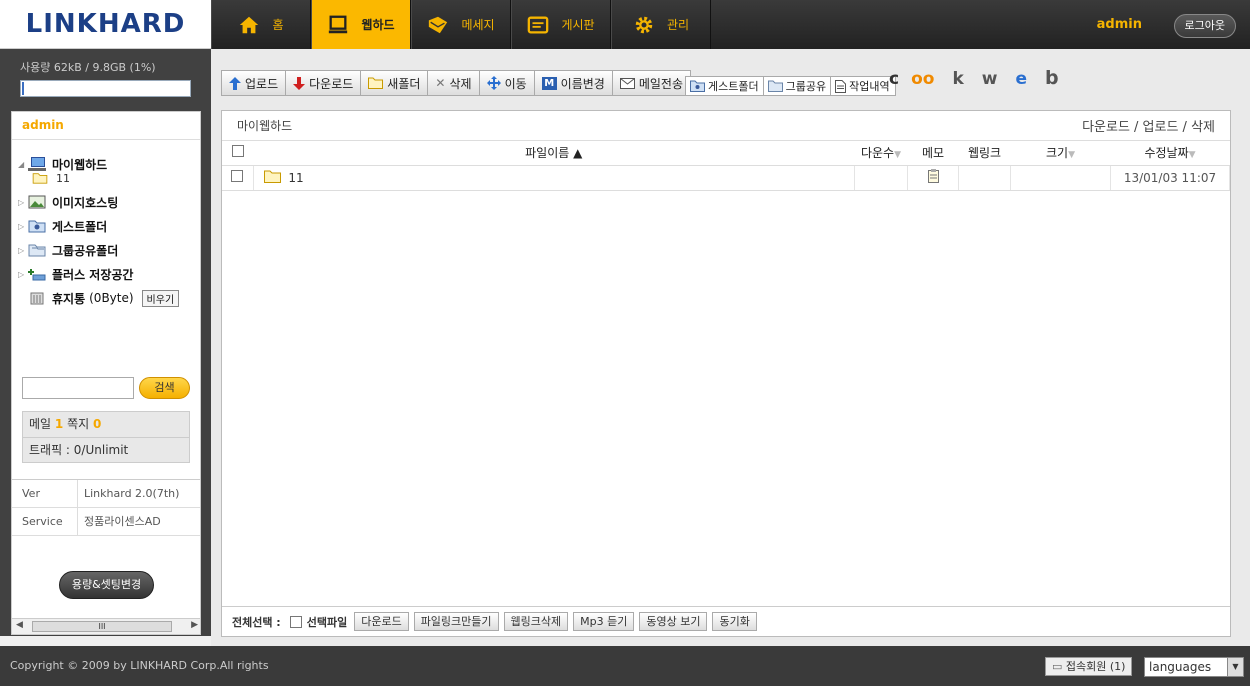 This screenshot has height=686, width=1250. I want to click on mail-send-button: 메일전송, so click(651, 83).